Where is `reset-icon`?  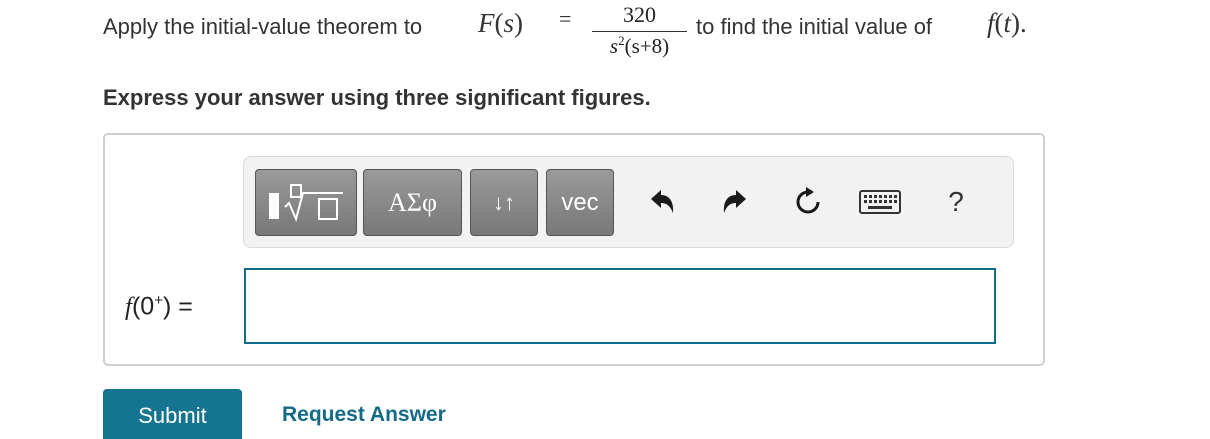 reset-icon is located at coordinates (808, 200).